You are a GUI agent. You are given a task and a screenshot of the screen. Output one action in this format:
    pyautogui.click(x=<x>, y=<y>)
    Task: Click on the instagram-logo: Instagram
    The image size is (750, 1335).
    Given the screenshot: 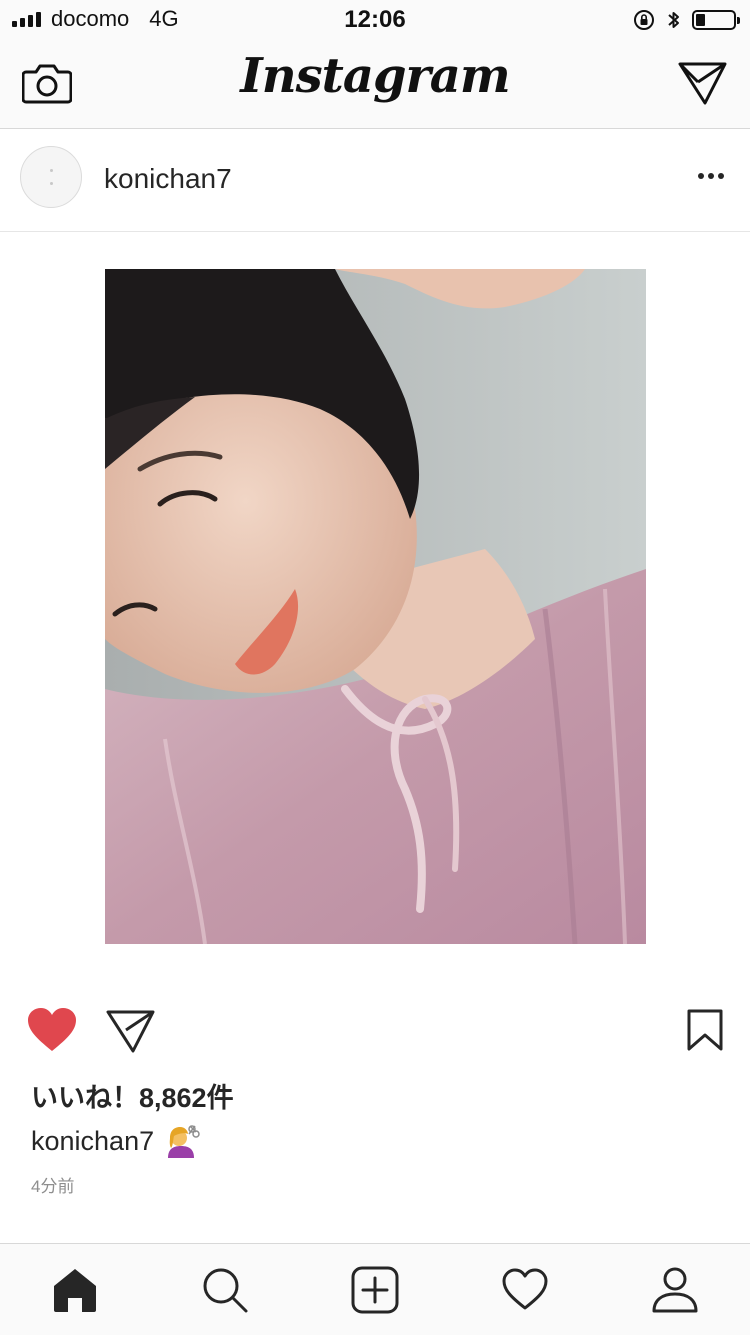 What is the action you would take?
    pyautogui.click(x=375, y=76)
    